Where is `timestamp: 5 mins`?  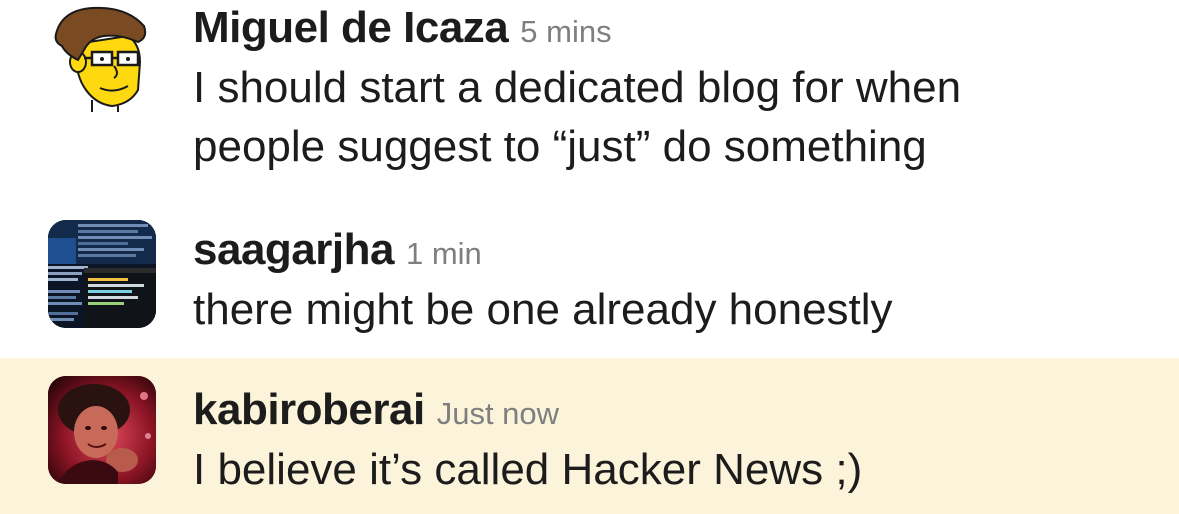 timestamp: 5 mins is located at coordinates (565, 31).